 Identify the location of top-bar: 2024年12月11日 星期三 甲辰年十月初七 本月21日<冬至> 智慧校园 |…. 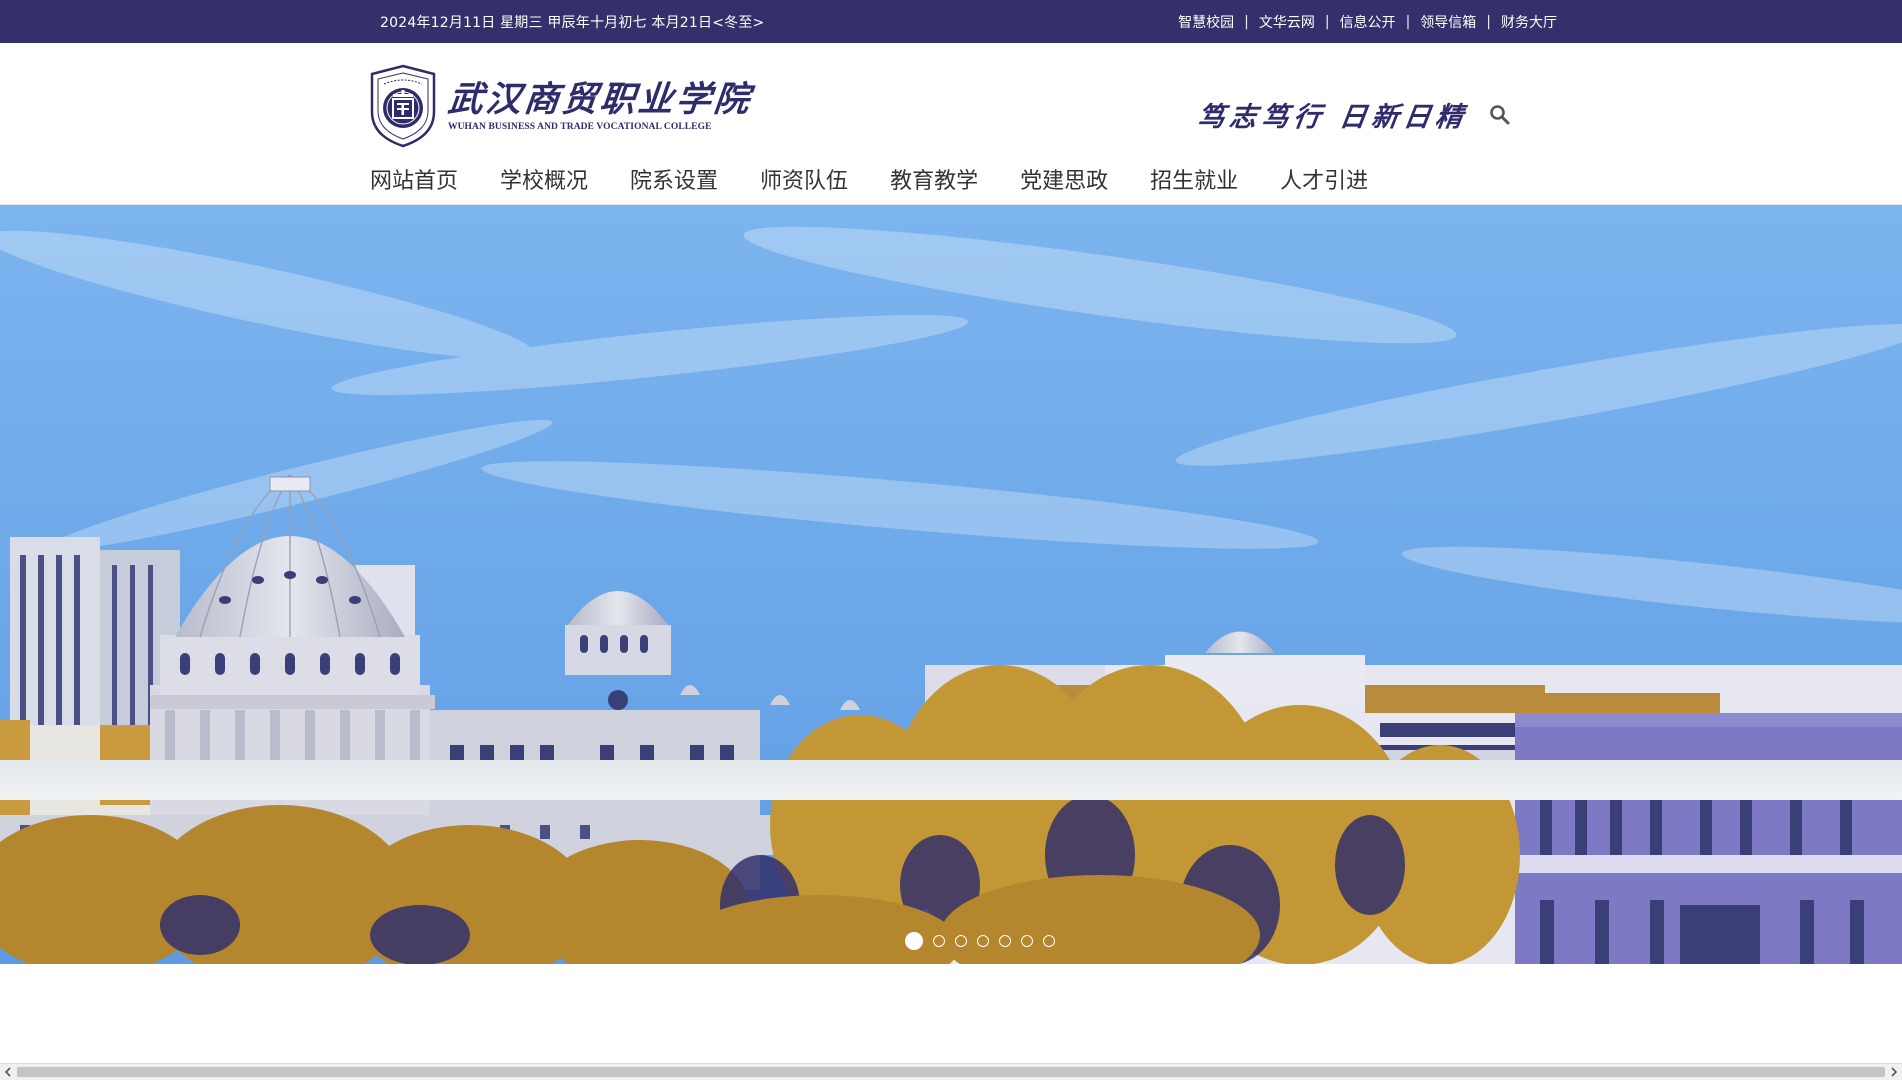
(951, 21).